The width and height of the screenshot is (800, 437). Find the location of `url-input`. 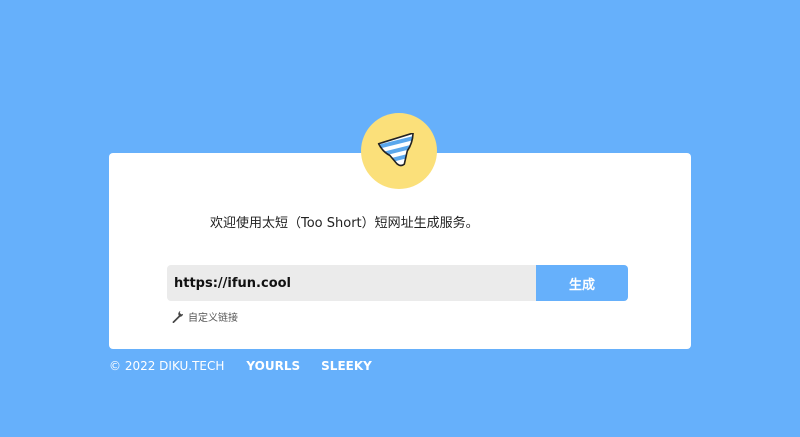

url-input is located at coordinates (351, 283).